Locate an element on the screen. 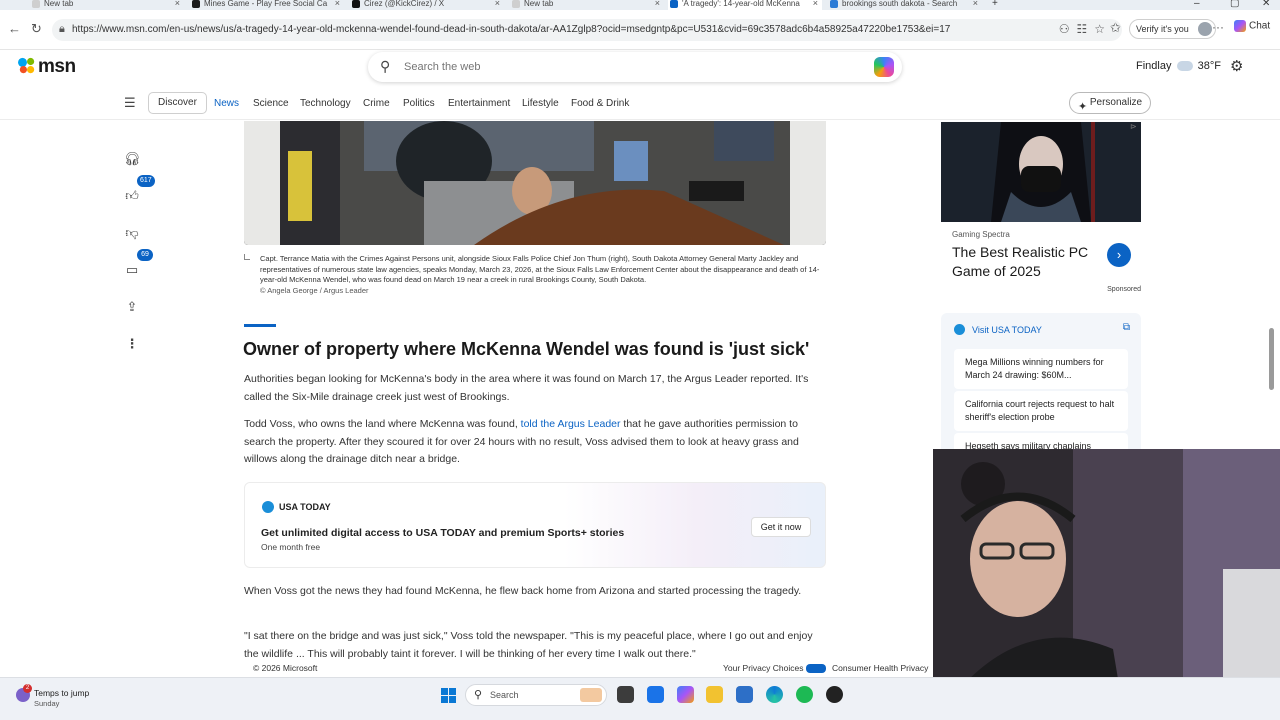 Image resolution: width=1280 pixels, height=720 pixels. nav-item-entertainment: Entertainment is located at coordinates (479, 103).